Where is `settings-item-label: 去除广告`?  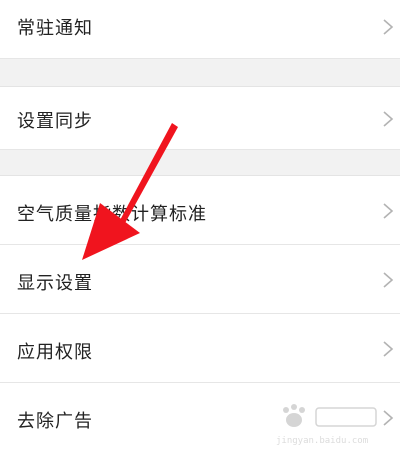 settings-item-label: 去除广告 is located at coordinates (55, 421).